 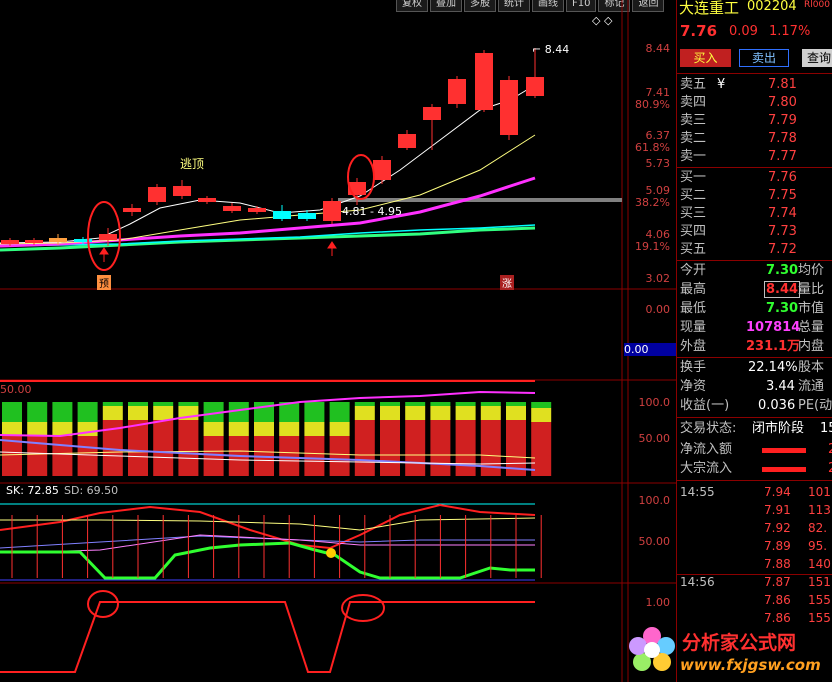 I want to click on stock-suffix: Rl000, so click(x=817, y=5).